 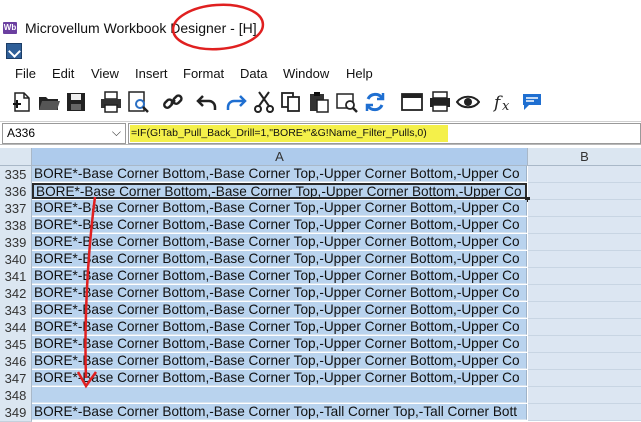 What do you see at coordinates (16, 328) in the screenshot?
I see `row-header: 344` at bounding box center [16, 328].